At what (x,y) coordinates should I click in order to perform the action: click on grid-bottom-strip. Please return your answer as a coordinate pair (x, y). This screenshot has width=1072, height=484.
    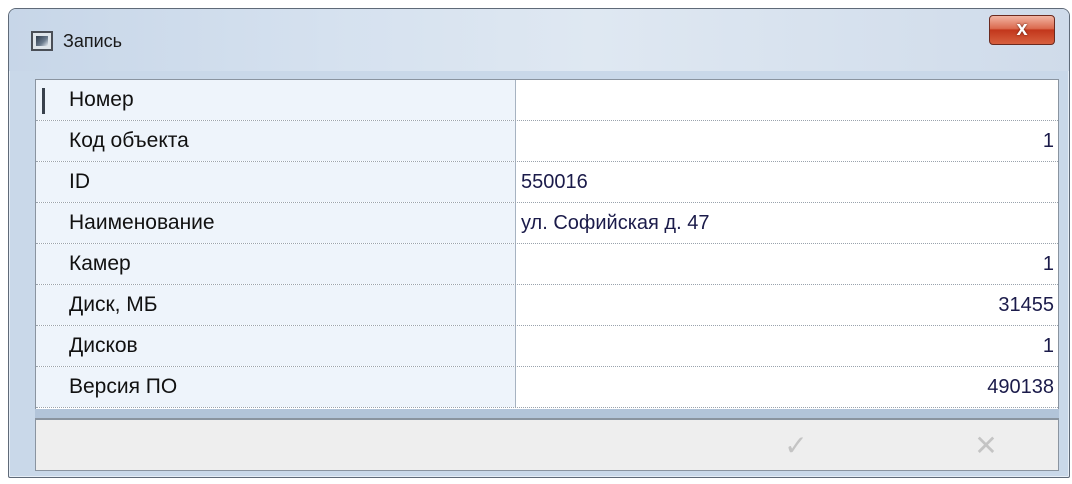
    Looking at the image, I should click on (547, 413).